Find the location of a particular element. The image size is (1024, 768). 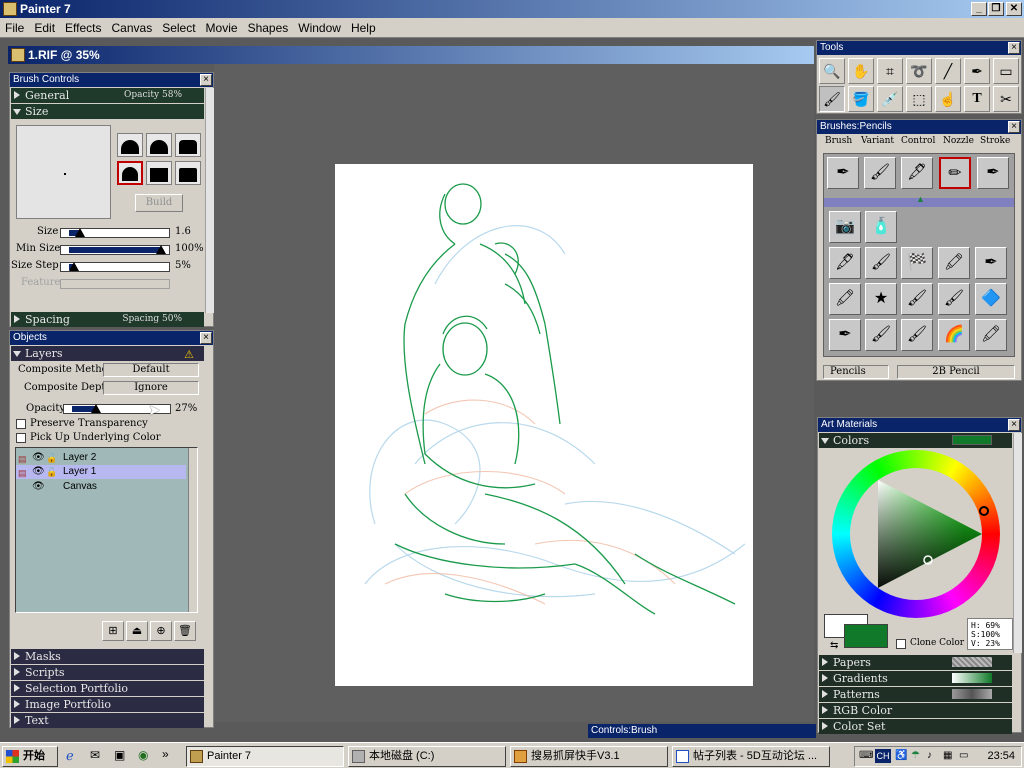

paint-bucket-icon: 🪣 is located at coordinates (861, 99).